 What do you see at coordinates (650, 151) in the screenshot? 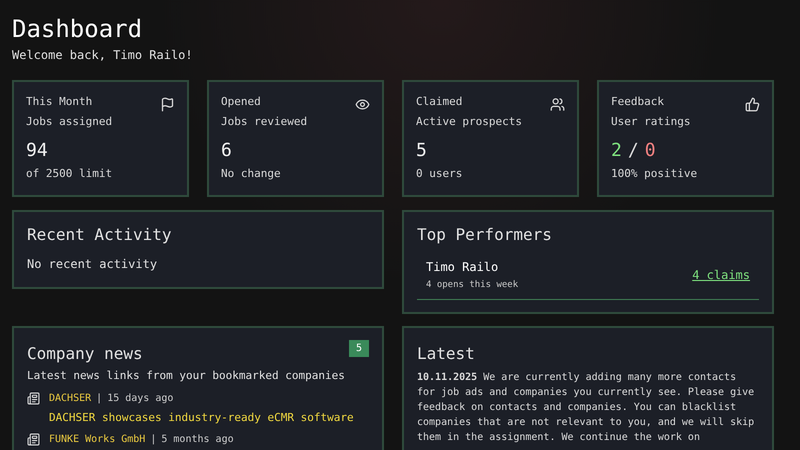
I see `negative-count: 0` at bounding box center [650, 151].